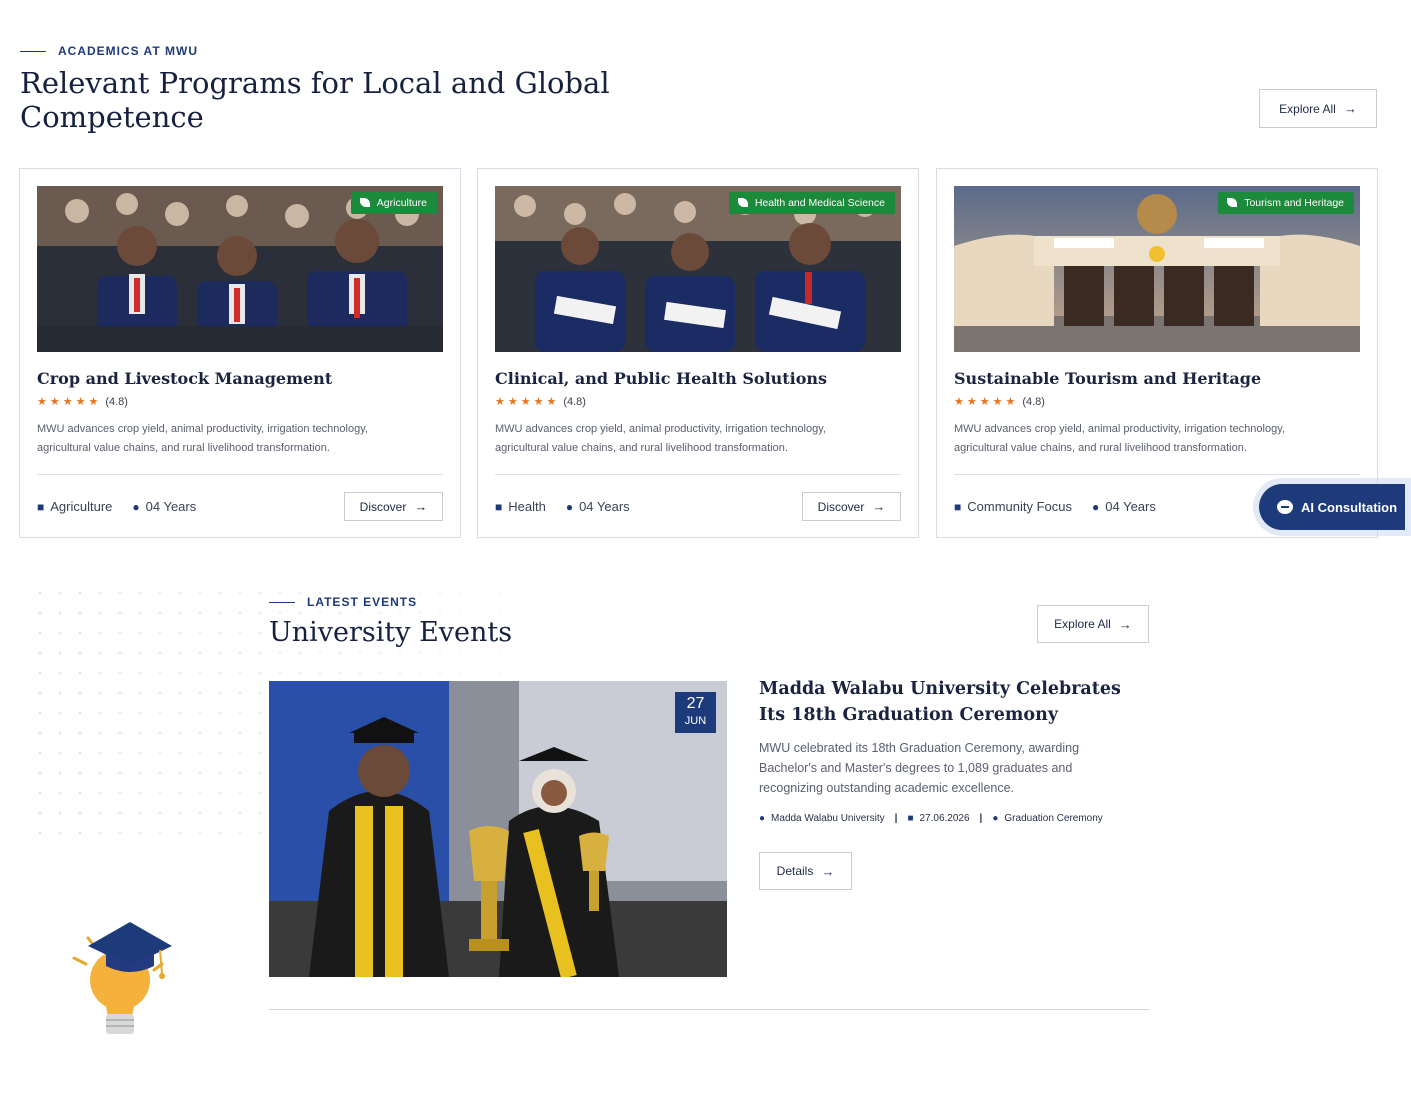 The image size is (1411, 1114). I want to click on program-image: Health and Medical Science, so click(698, 269).